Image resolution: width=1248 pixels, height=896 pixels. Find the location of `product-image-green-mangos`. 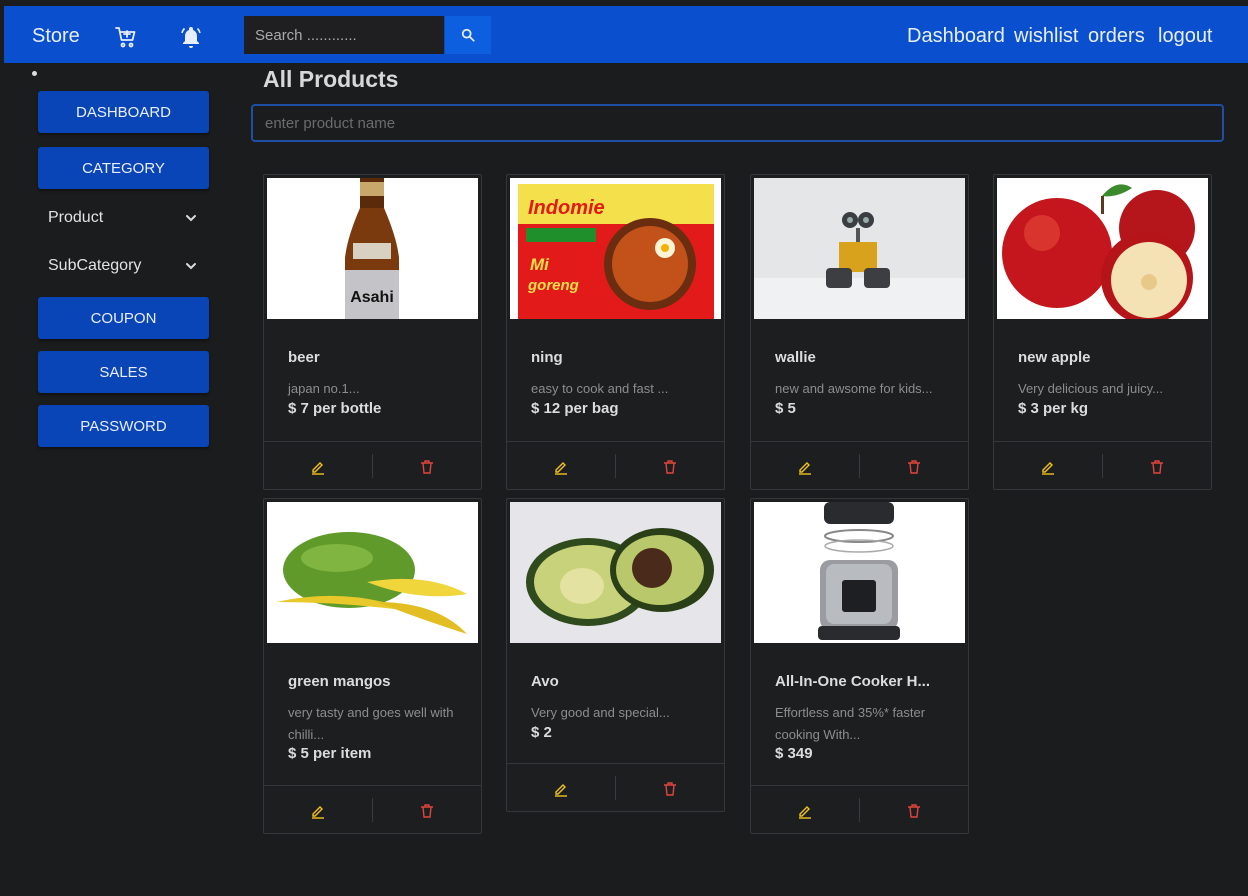

product-image-green-mangos is located at coordinates (372, 572).